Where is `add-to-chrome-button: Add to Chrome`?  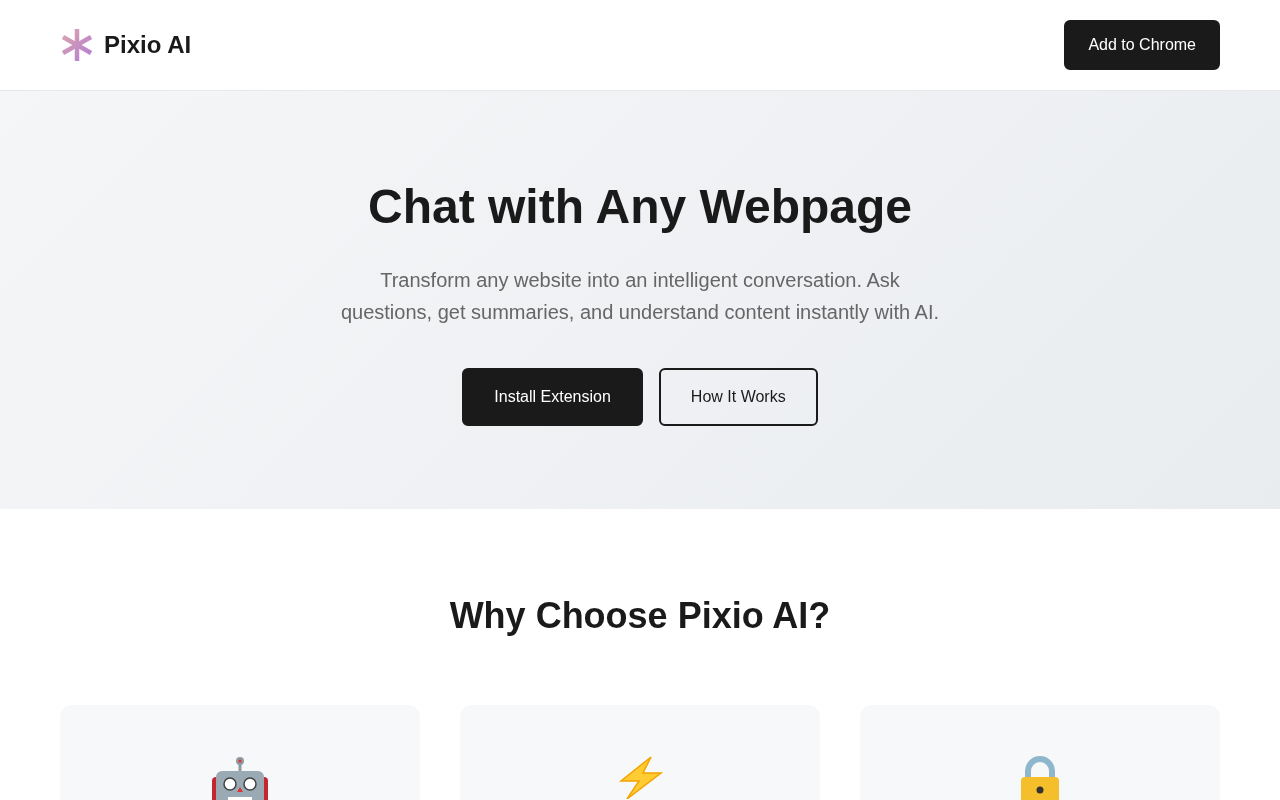
add-to-chrome-button: Add to Chrome is located at coordinates (1142, 45).